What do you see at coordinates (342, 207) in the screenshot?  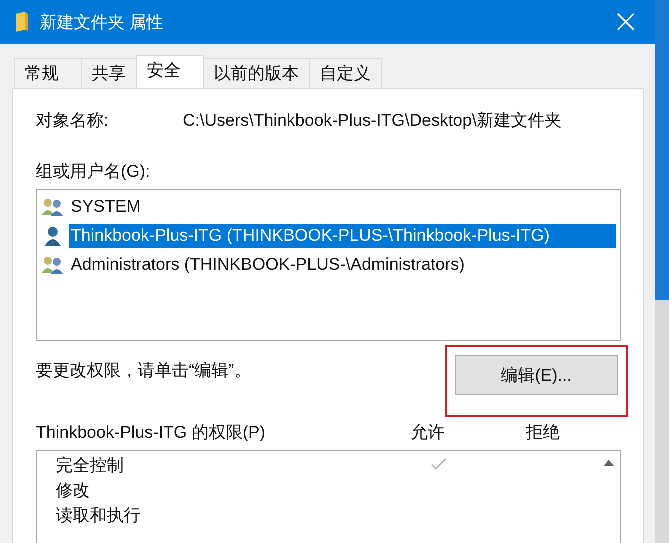 I see `user-list-item: SYSTEM` at bounding box center [342, 207].